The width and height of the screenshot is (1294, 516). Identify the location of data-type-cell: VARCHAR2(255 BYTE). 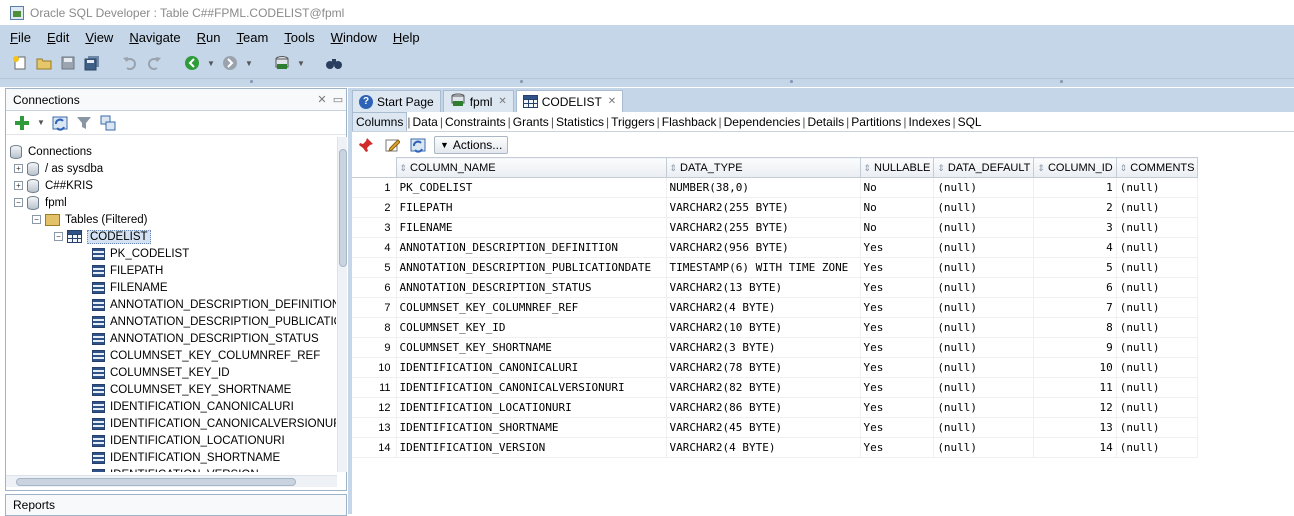
(763, 227).